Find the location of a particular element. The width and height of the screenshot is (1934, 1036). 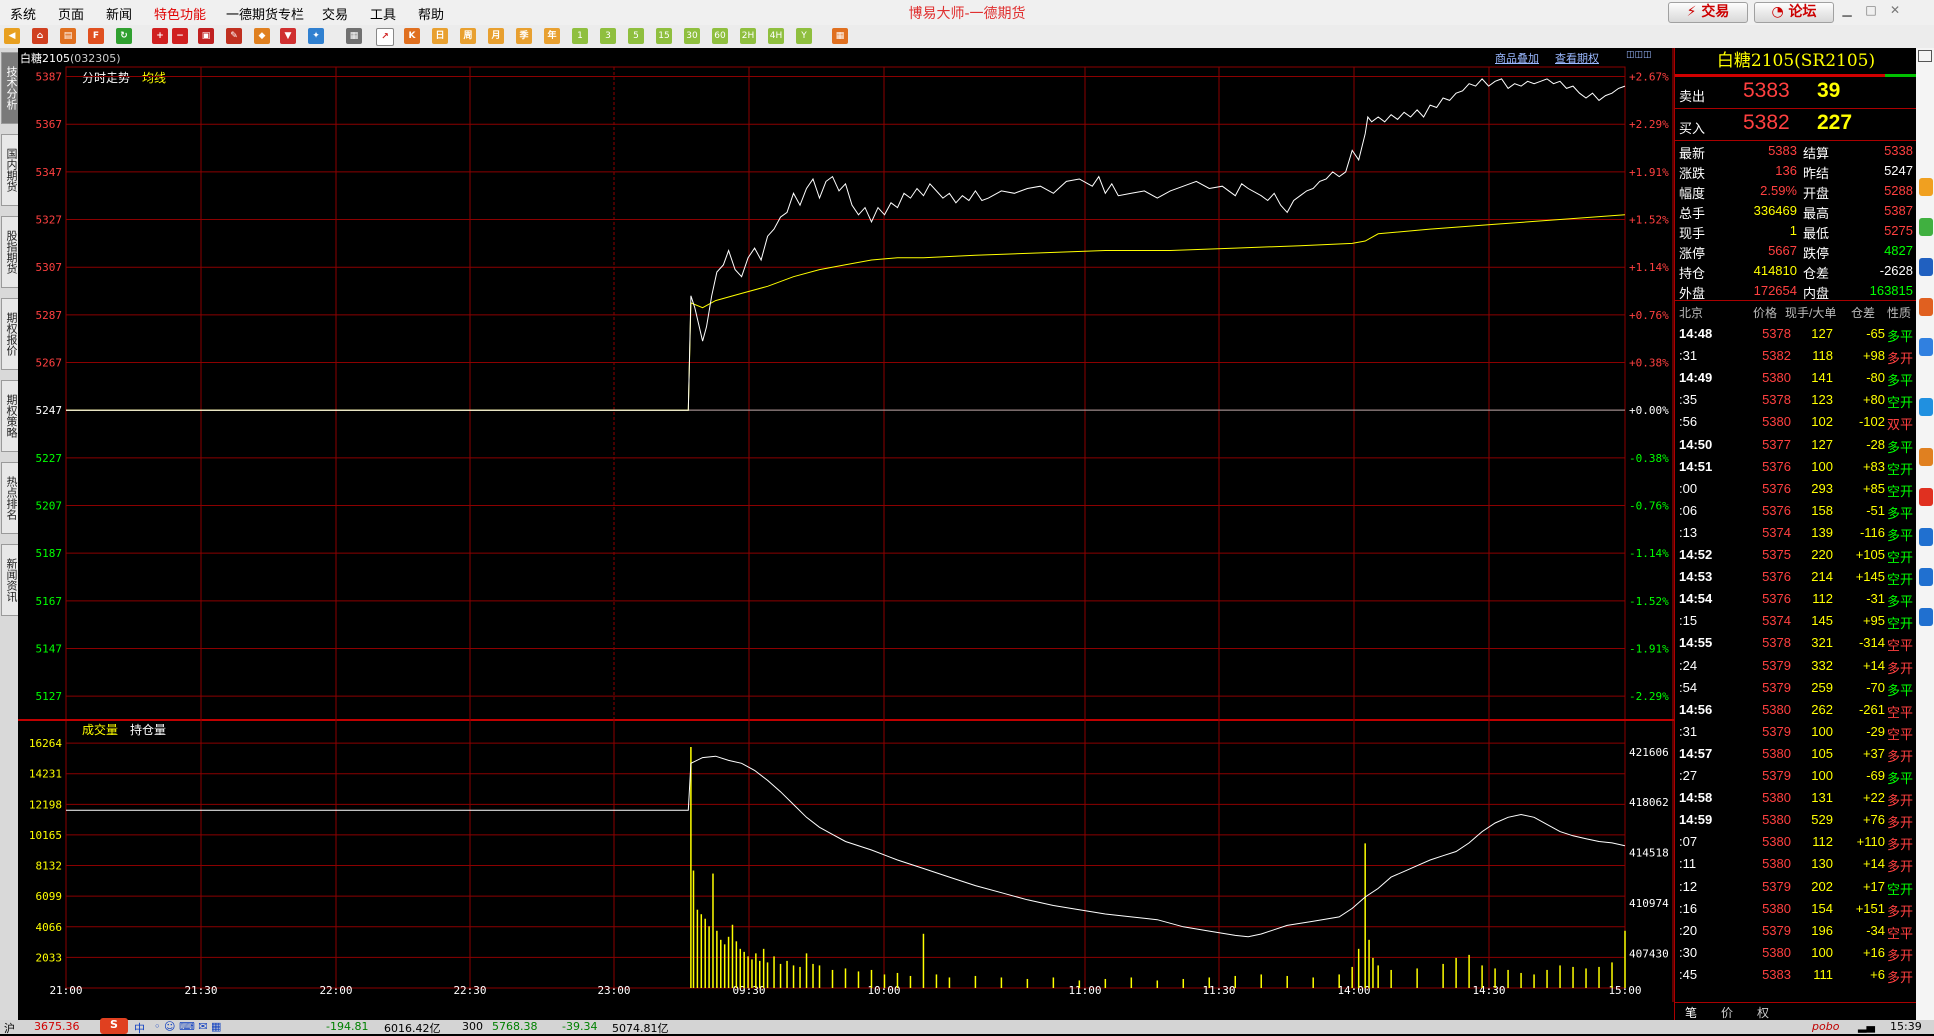

period-y: Y is located at coordinates (804, 36).